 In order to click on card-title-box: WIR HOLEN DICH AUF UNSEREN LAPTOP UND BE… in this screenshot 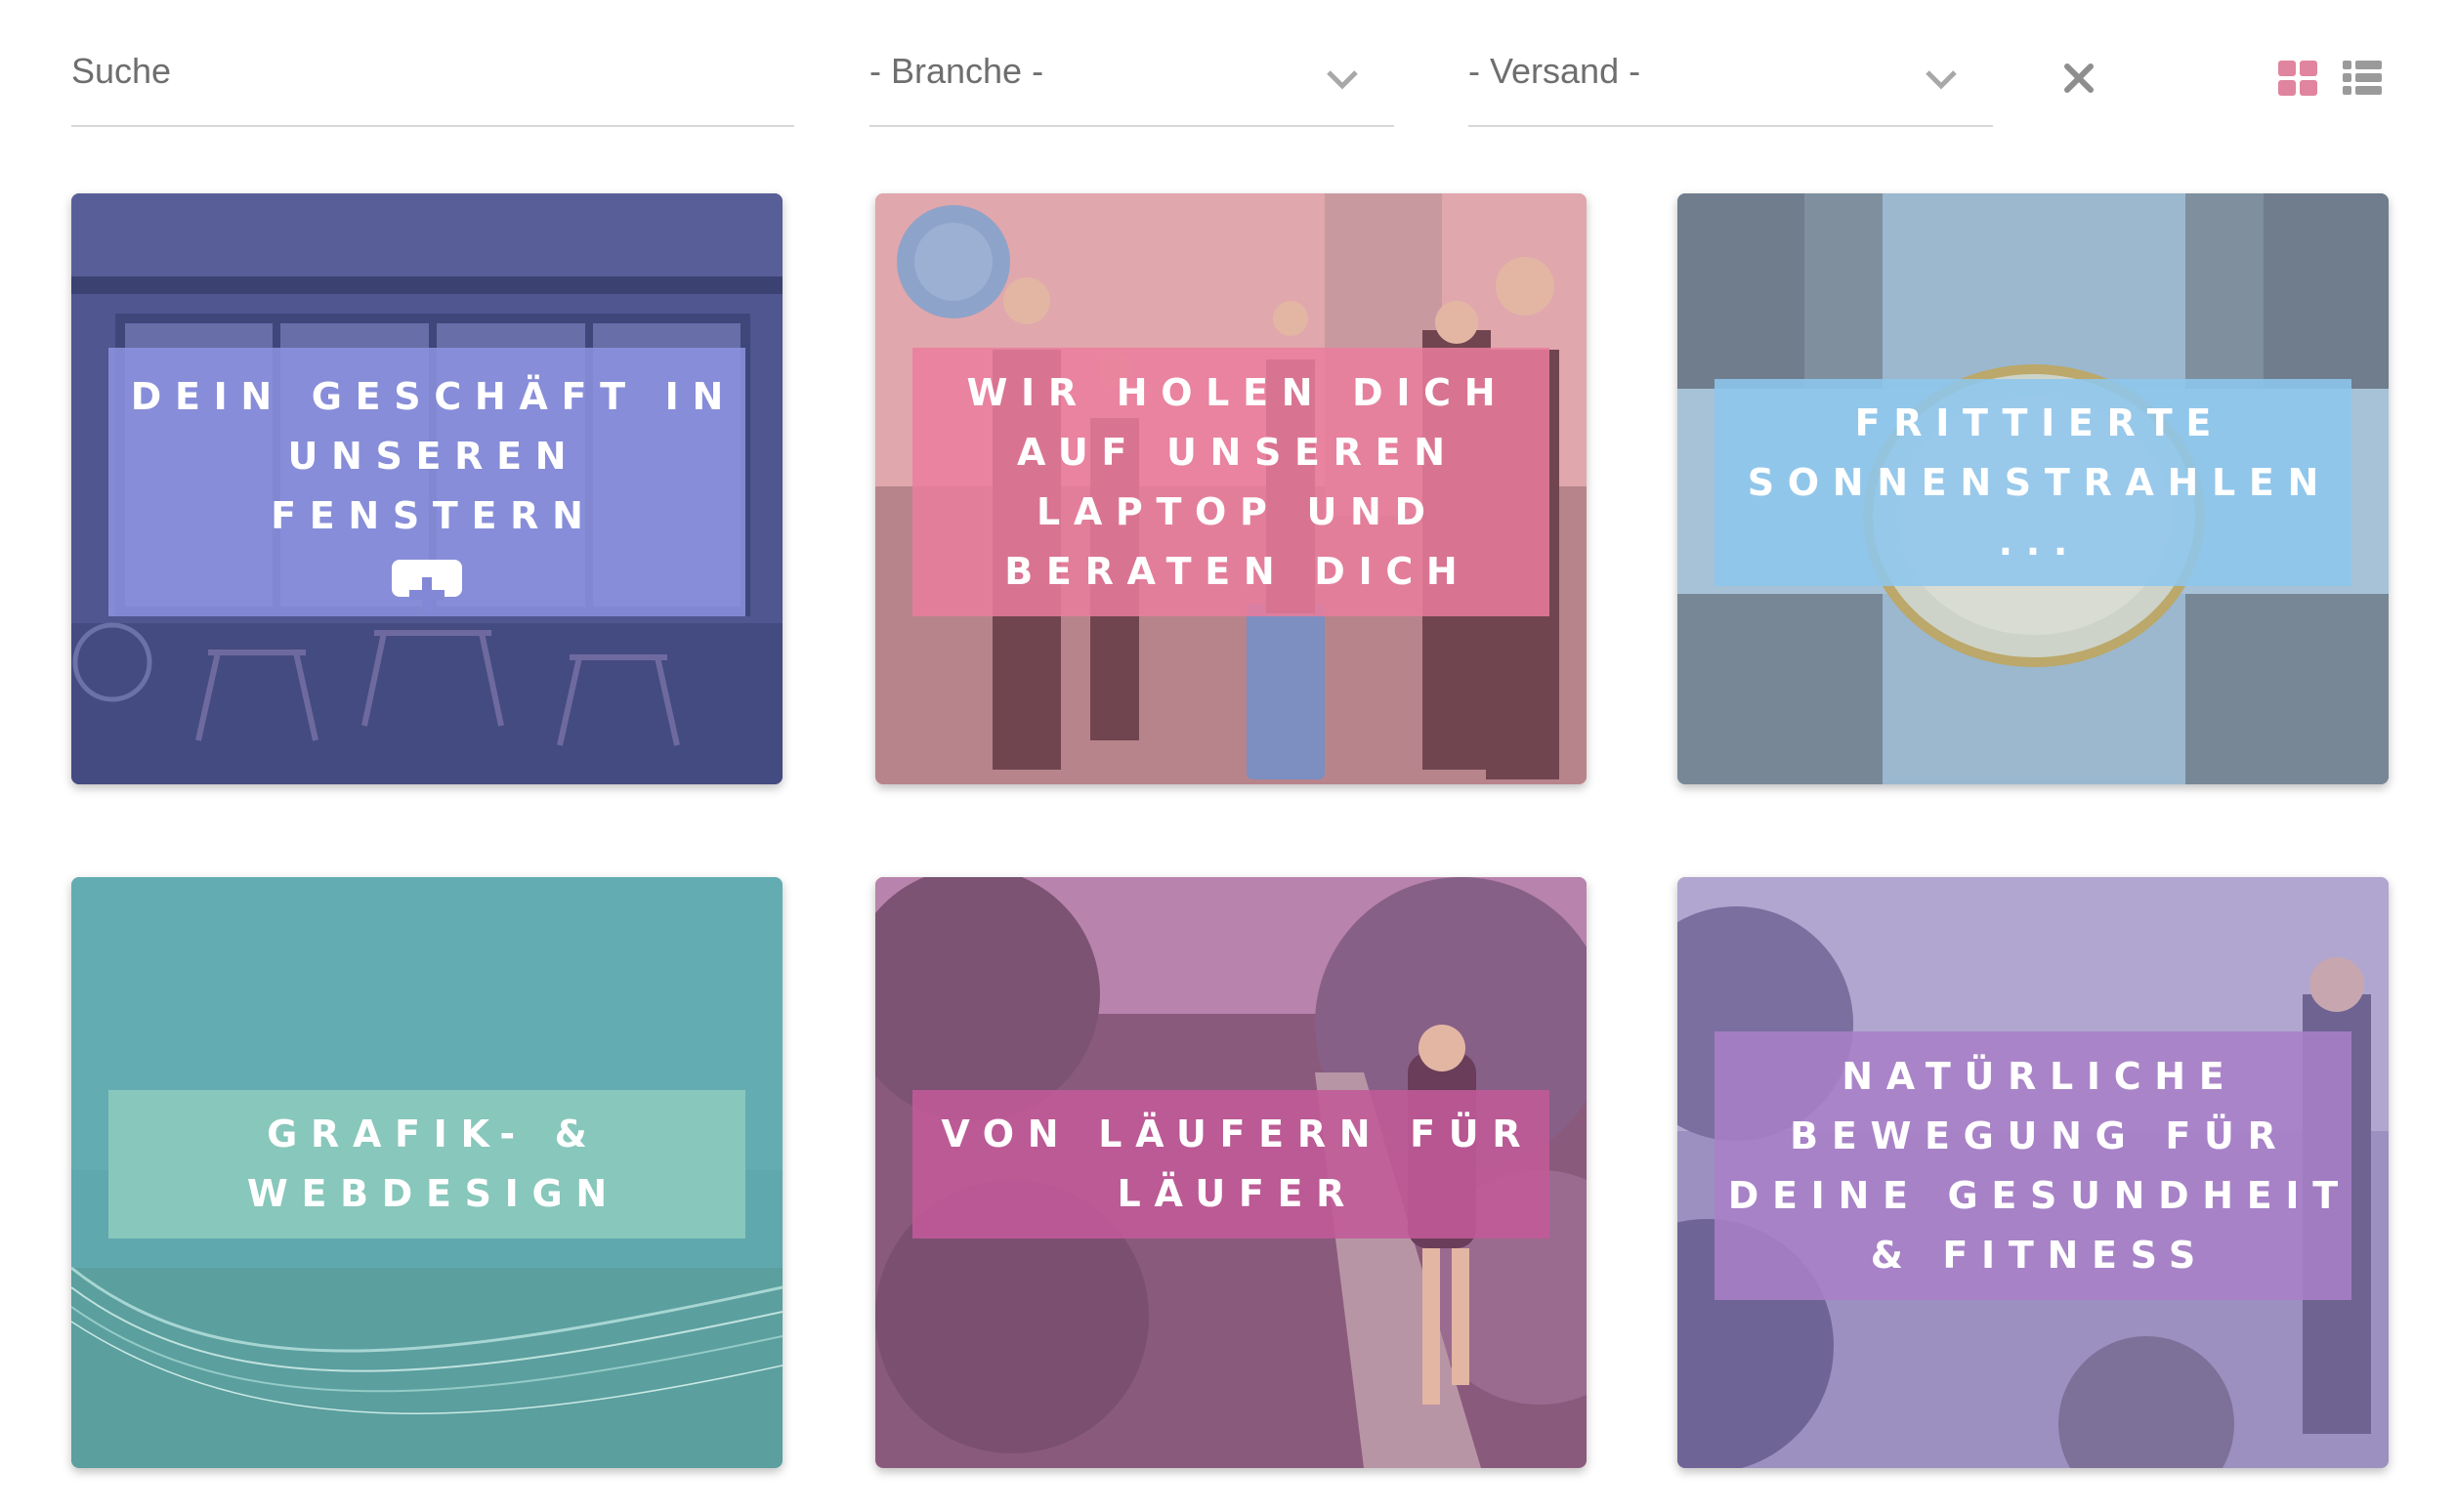, I will do `click(1230, 482)`.